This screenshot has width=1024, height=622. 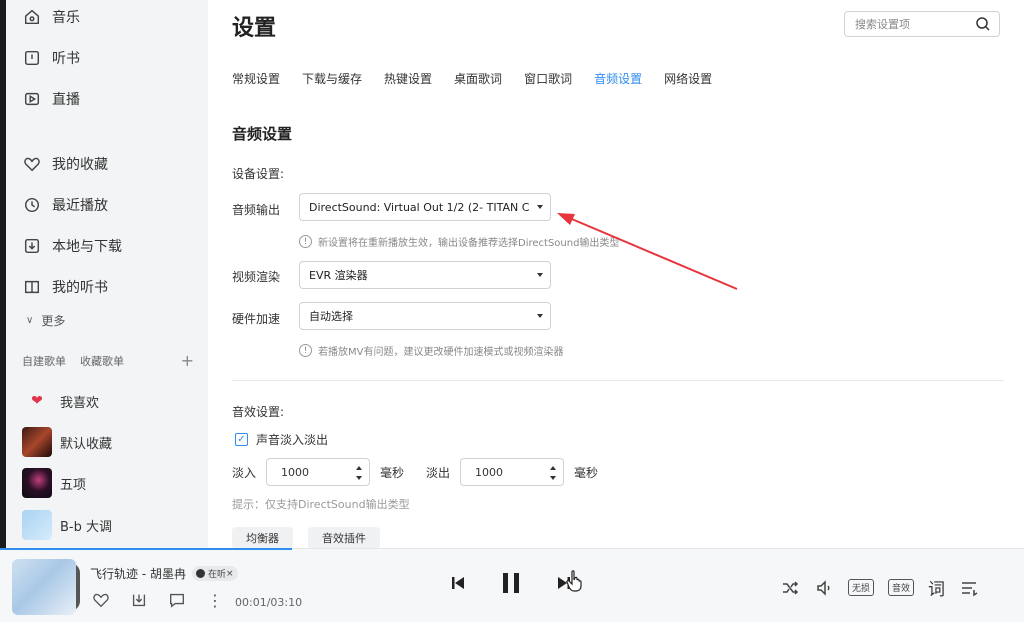 What do you see at coordinates (53, 321) in the screenshot?
I see `more-label: 更多` at bounding box center [53, 321].